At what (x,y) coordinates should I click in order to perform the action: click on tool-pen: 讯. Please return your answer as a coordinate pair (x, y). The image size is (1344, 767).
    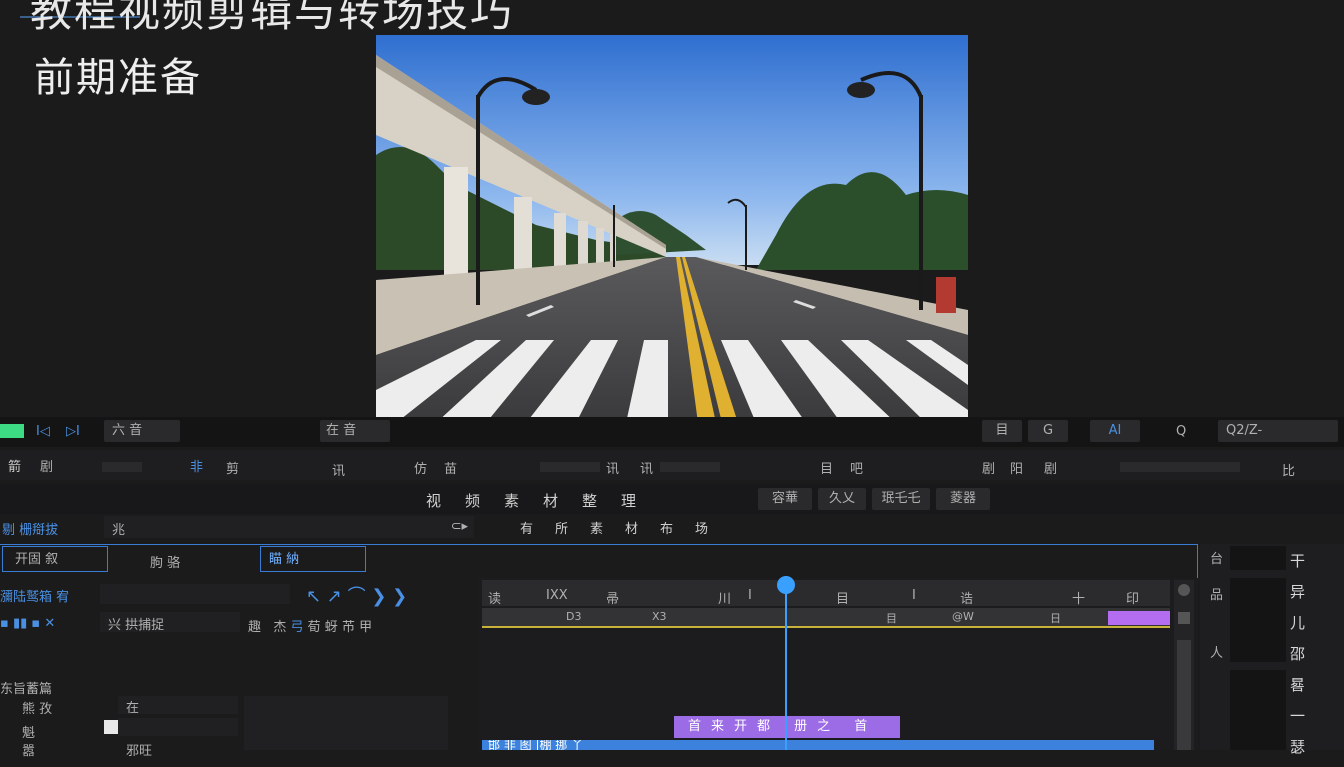
    Looking at the image, I should click on (338, 469).